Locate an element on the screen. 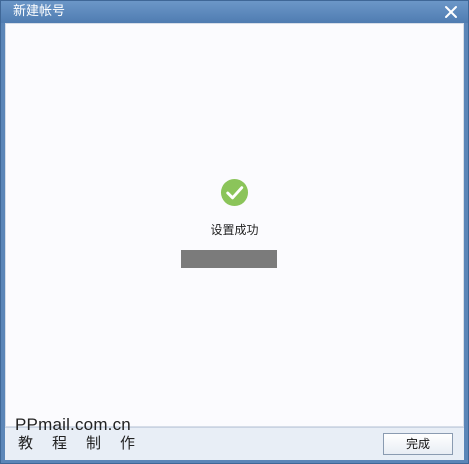 The width and height of the screenshot is (469, 464). close-icon is located at coordinates (451, 12).